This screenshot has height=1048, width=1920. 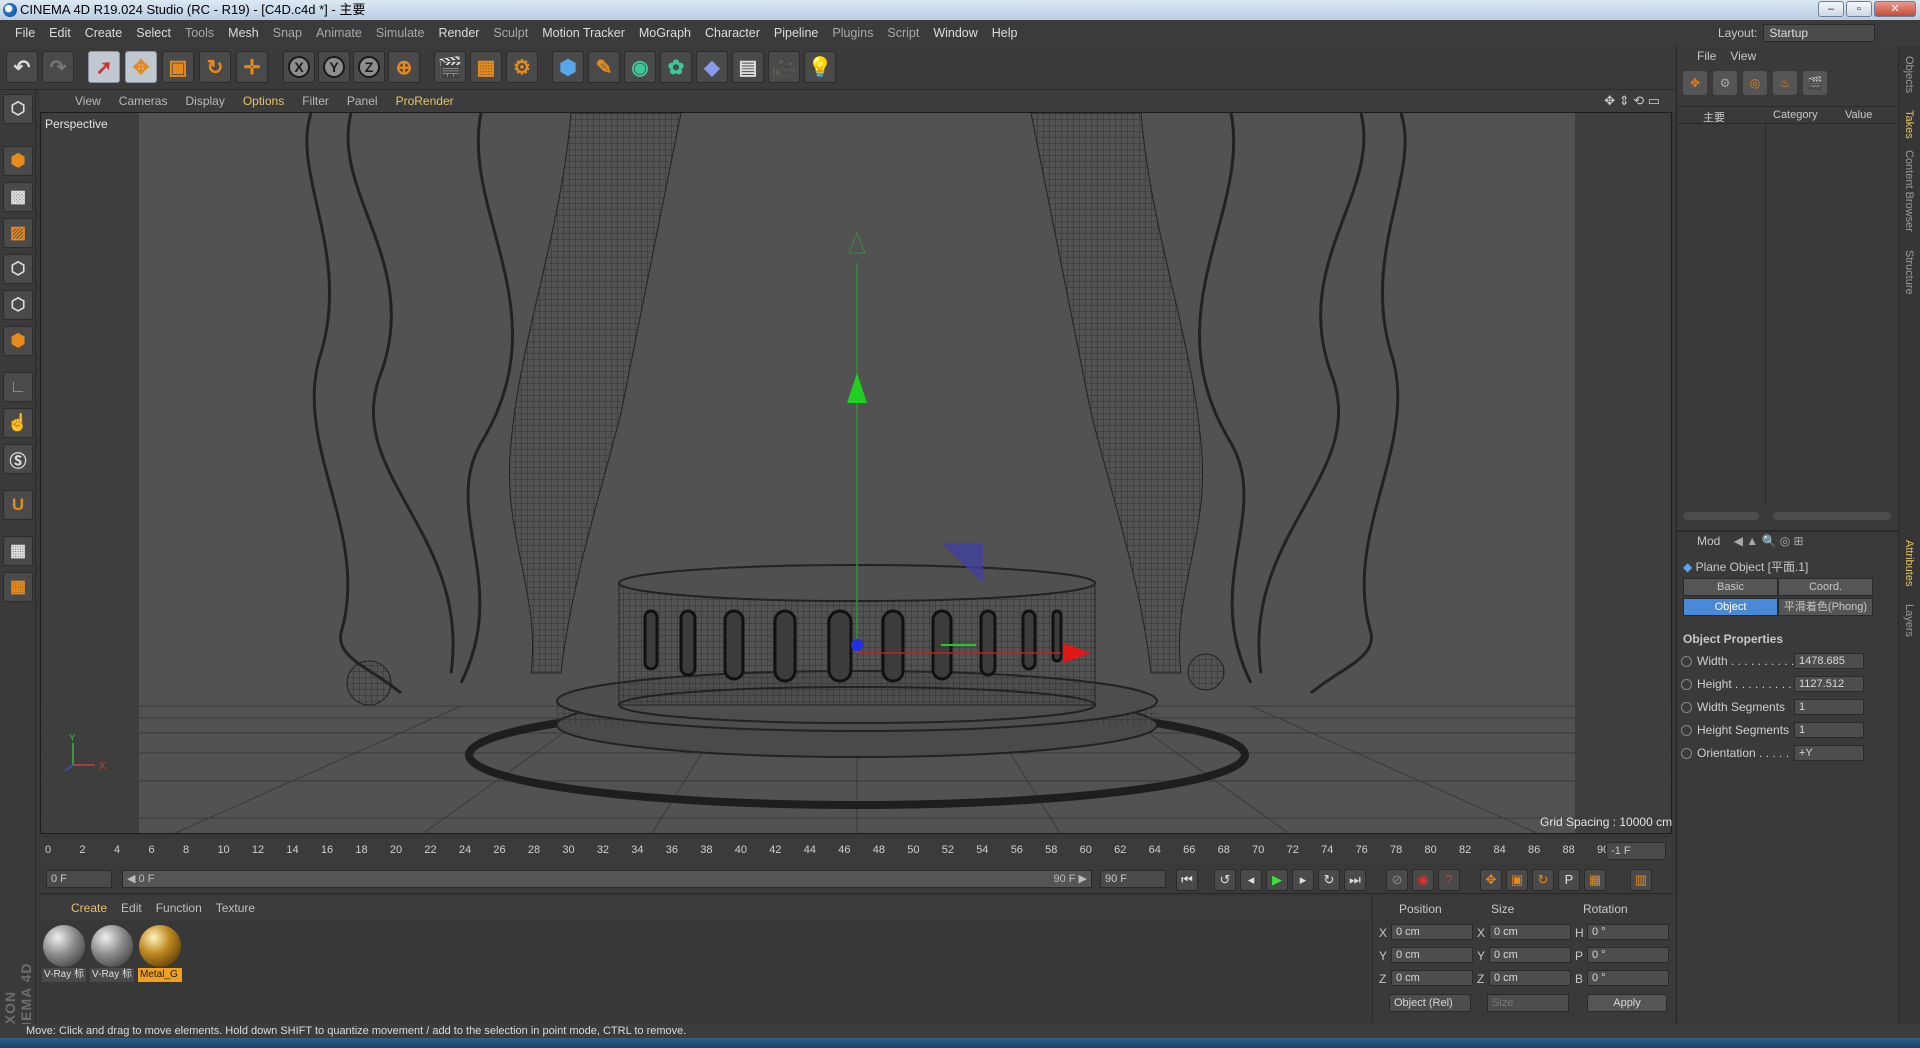 I want to click on viewport-nav-icons: ✥ ⇕ ⟲ ▭, so click(x=1632, y=101).